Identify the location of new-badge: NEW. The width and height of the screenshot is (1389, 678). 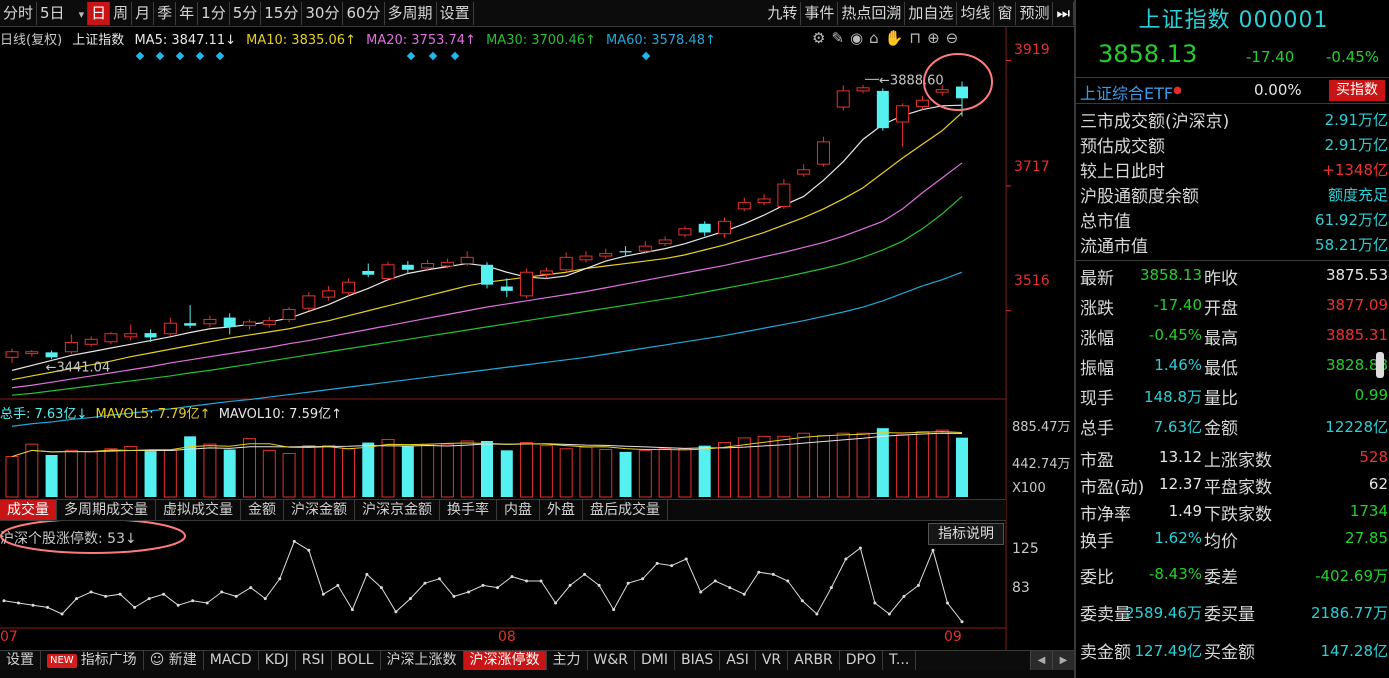
(62, 661).